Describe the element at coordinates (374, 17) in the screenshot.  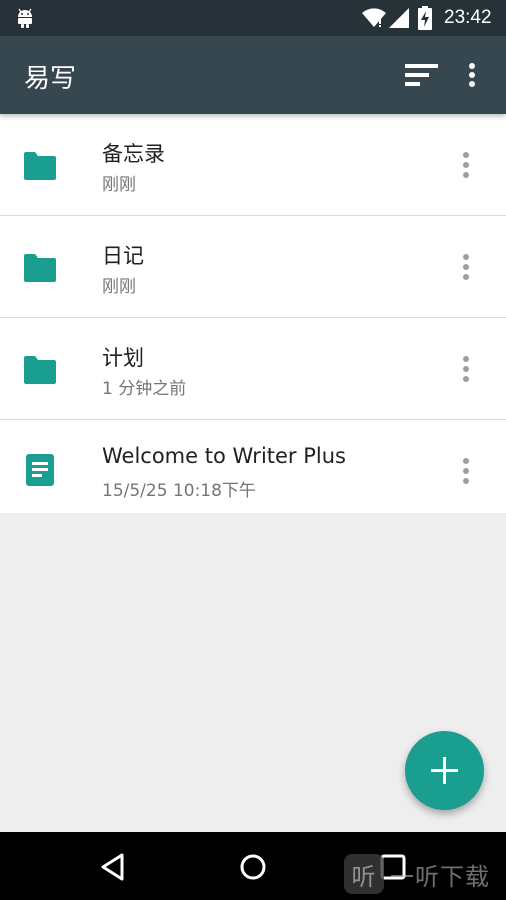
I see `wifi-icon` at that location.